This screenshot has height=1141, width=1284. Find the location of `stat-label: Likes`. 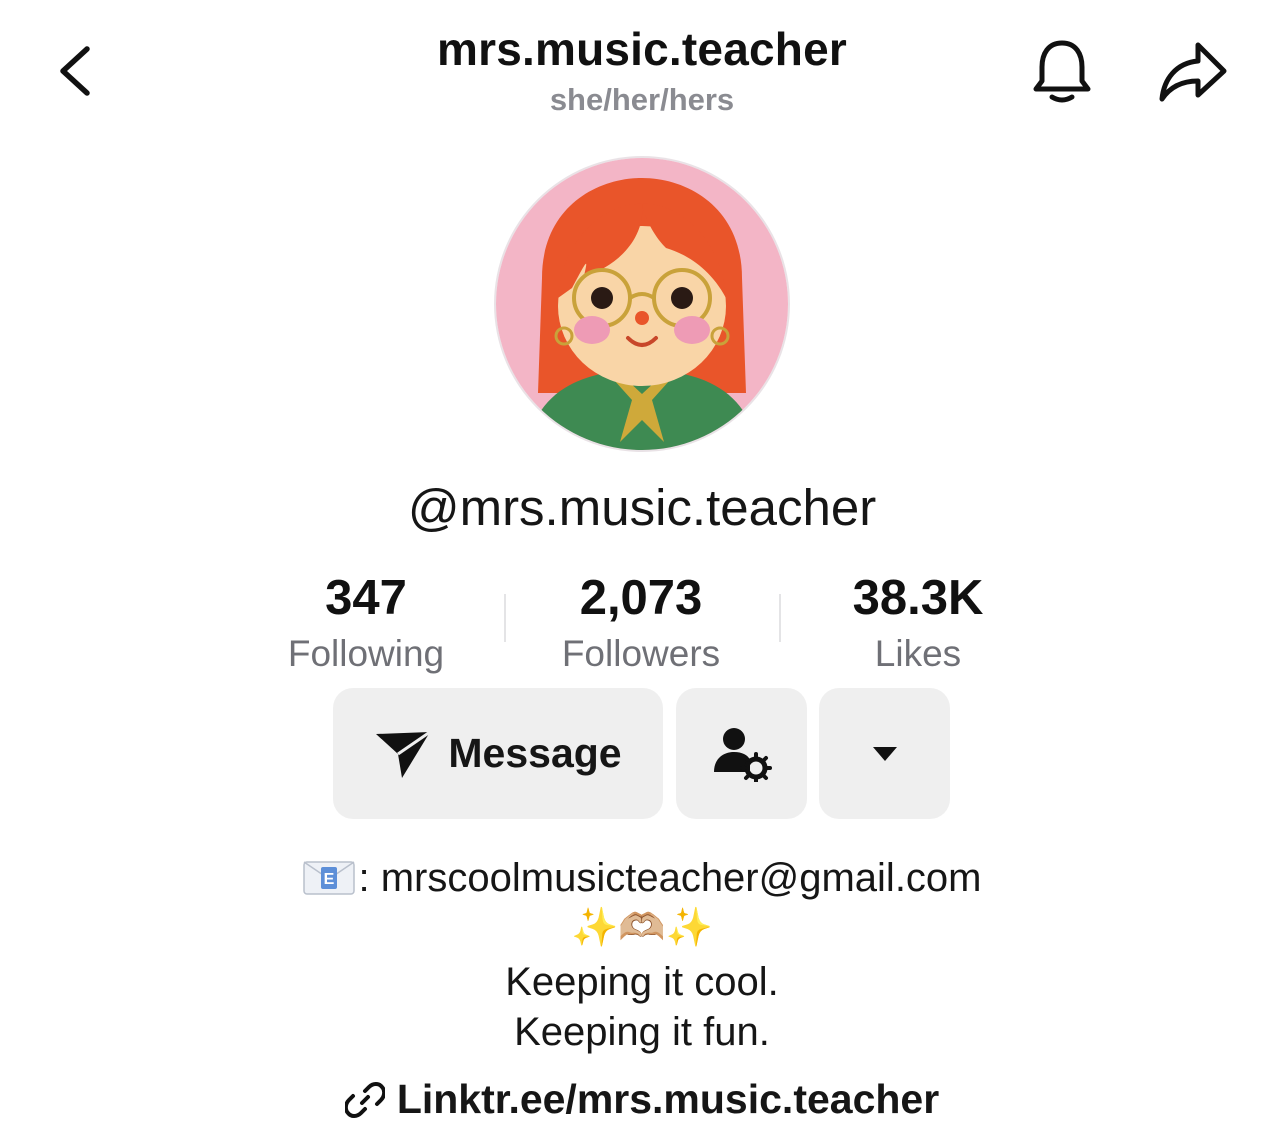

stat-label: Likes is located at coordinates (918, 653).